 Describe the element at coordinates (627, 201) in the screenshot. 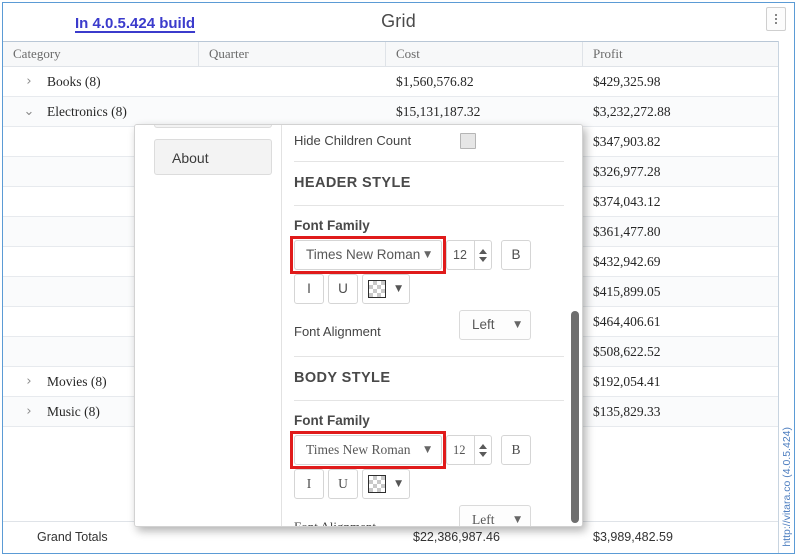

I see `cell-profit: $374,043.12` at that location.